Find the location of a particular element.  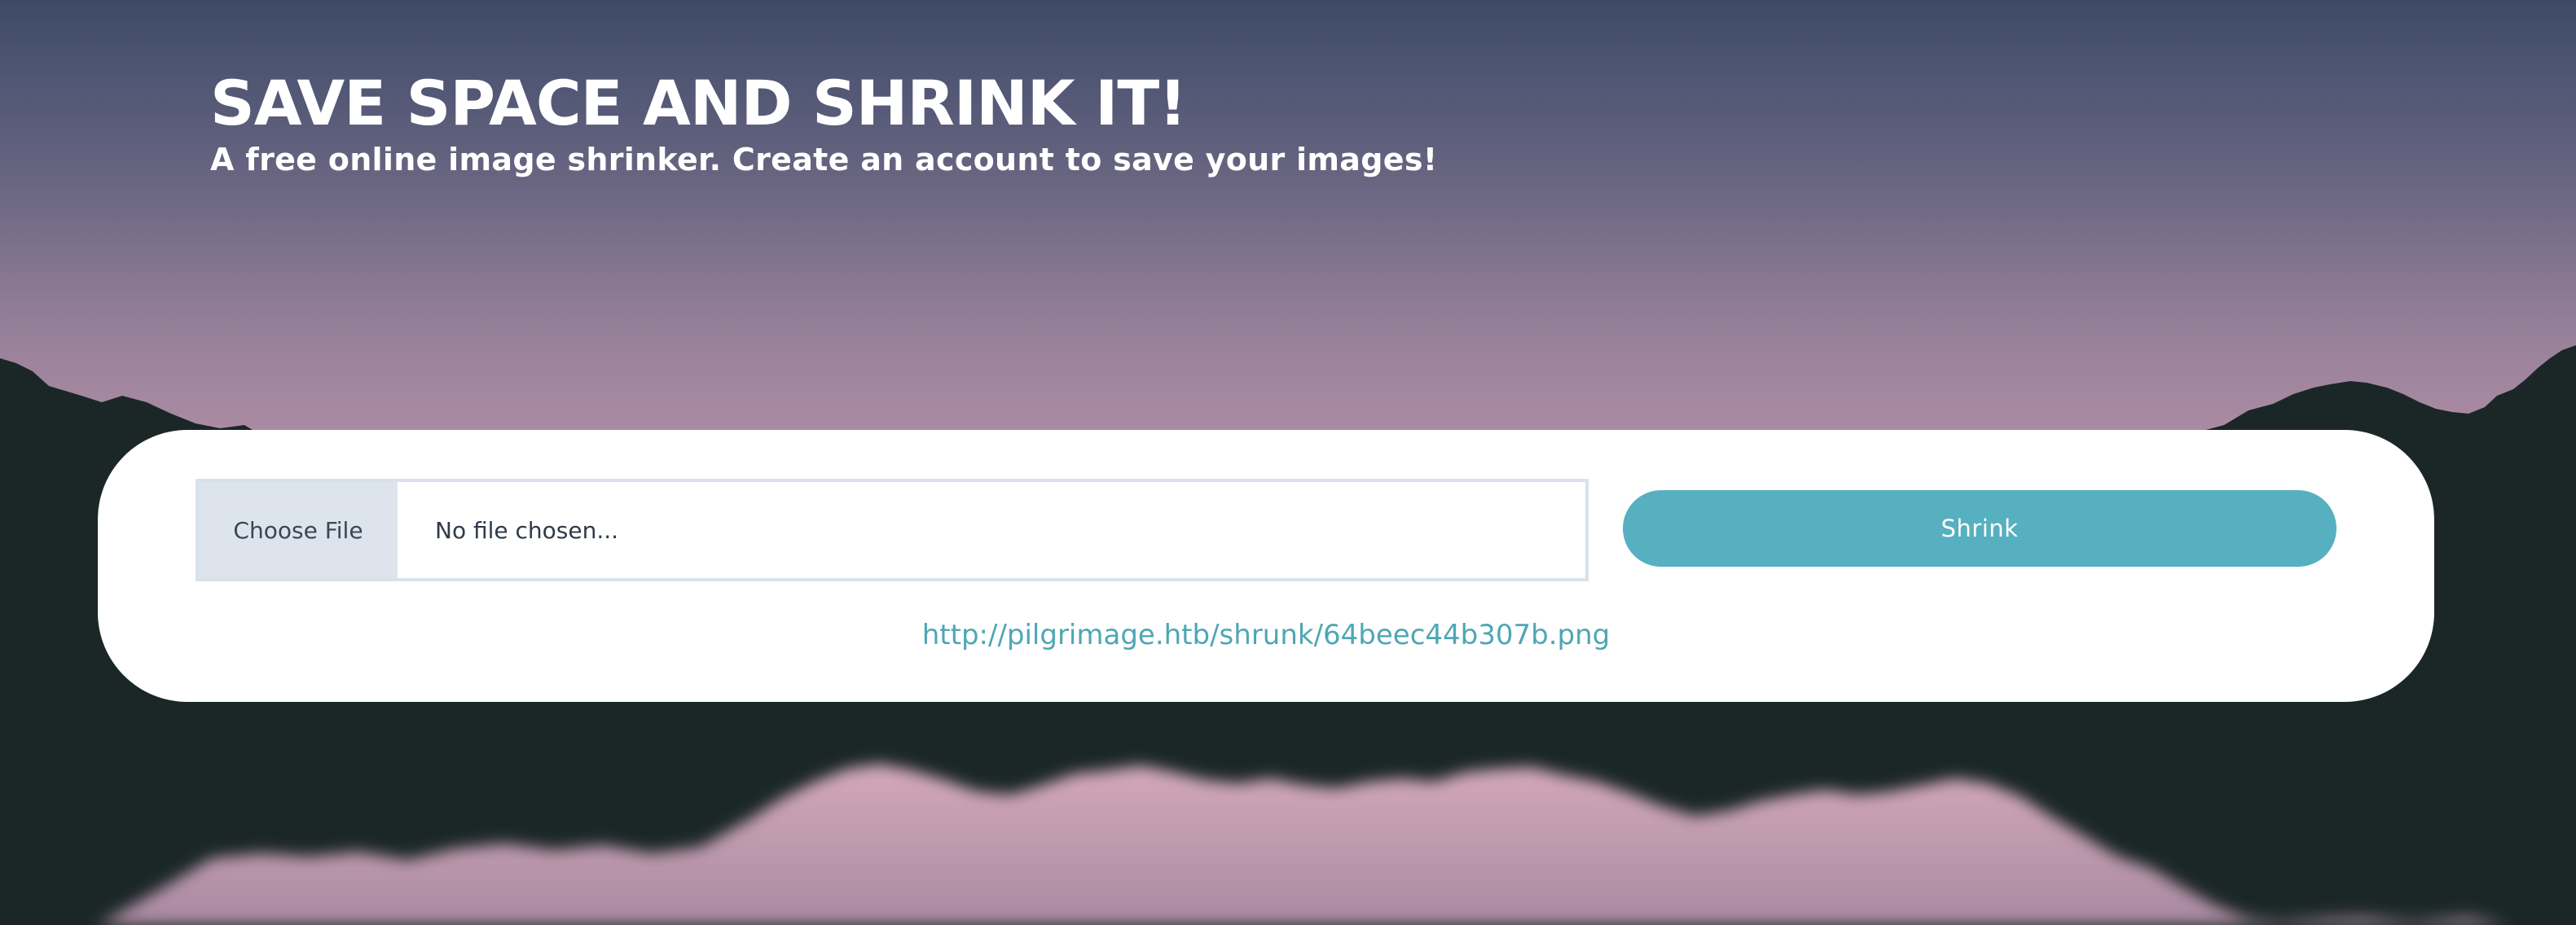

shrink-button: Shrink is located at coordinates (1979, 528).